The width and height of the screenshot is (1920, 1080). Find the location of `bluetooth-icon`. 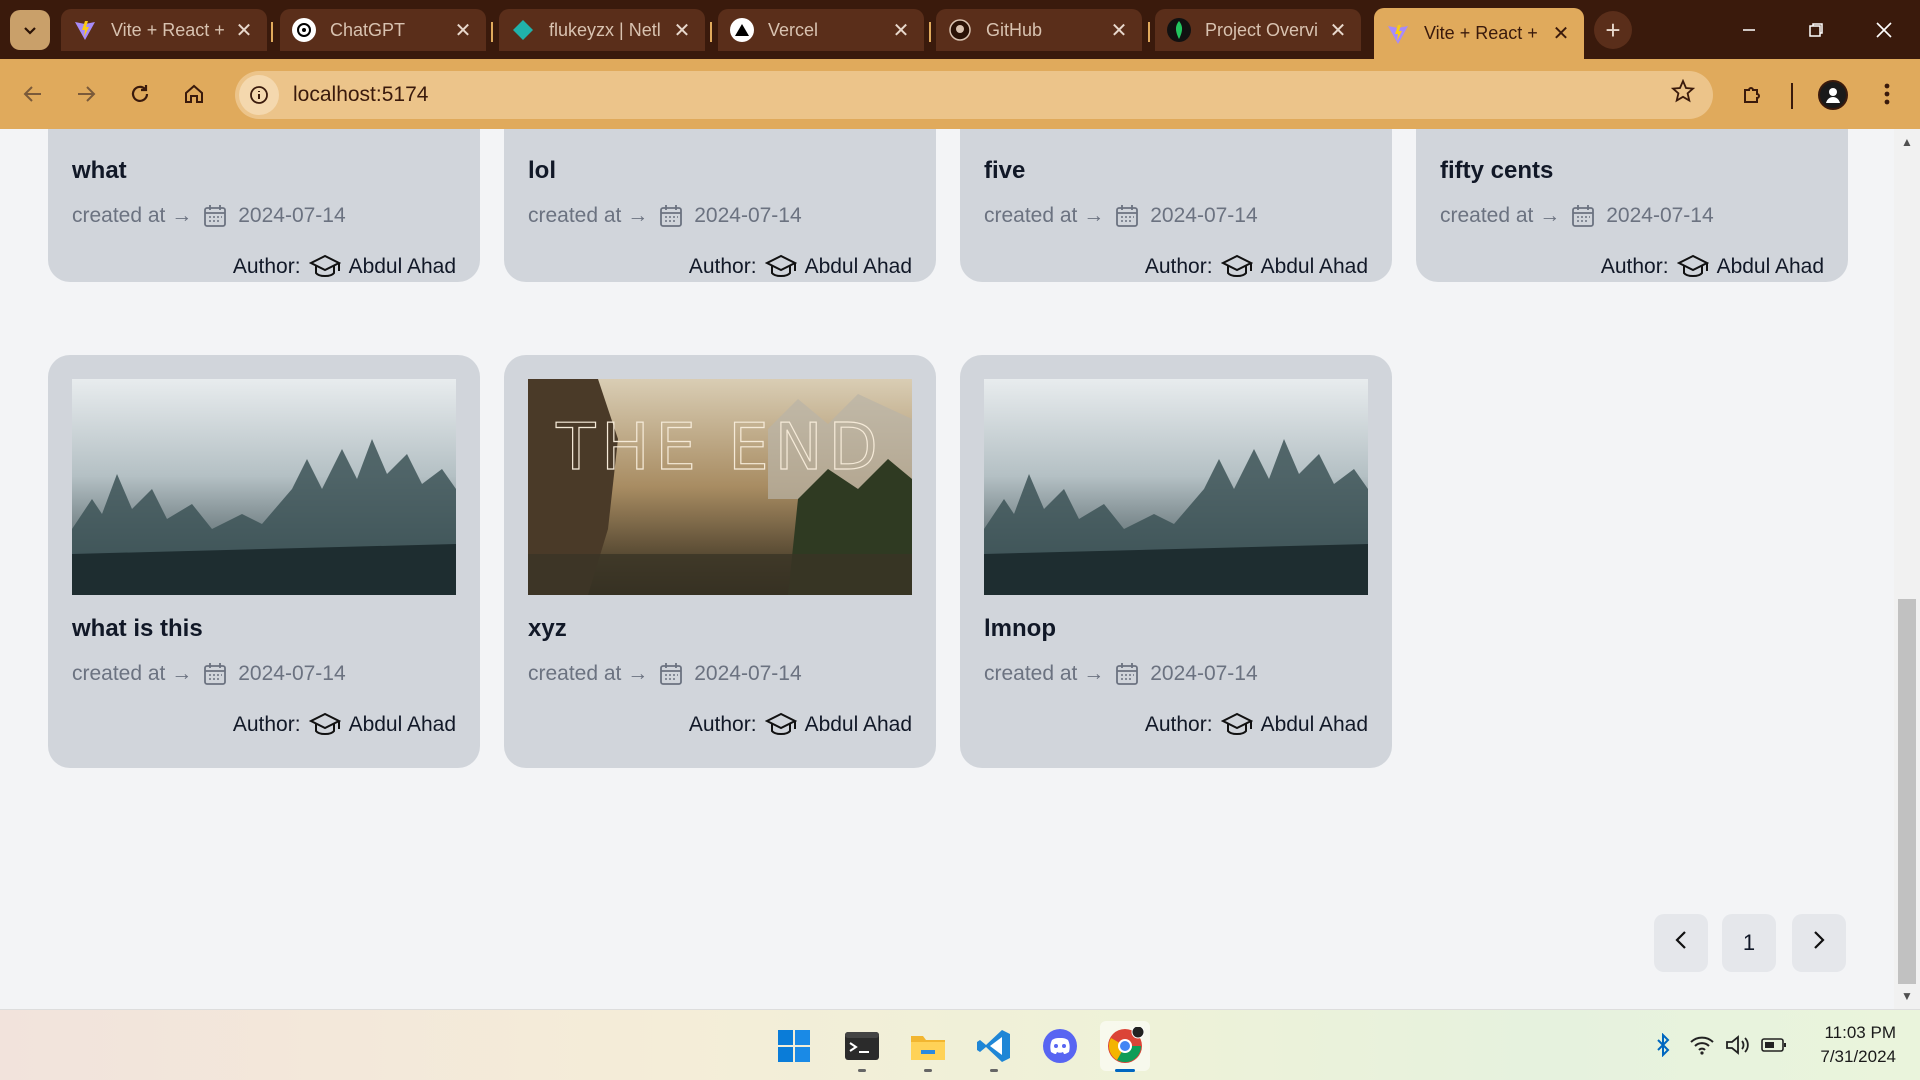

bluetooth-icon is located at coordinates (1663, 1045).